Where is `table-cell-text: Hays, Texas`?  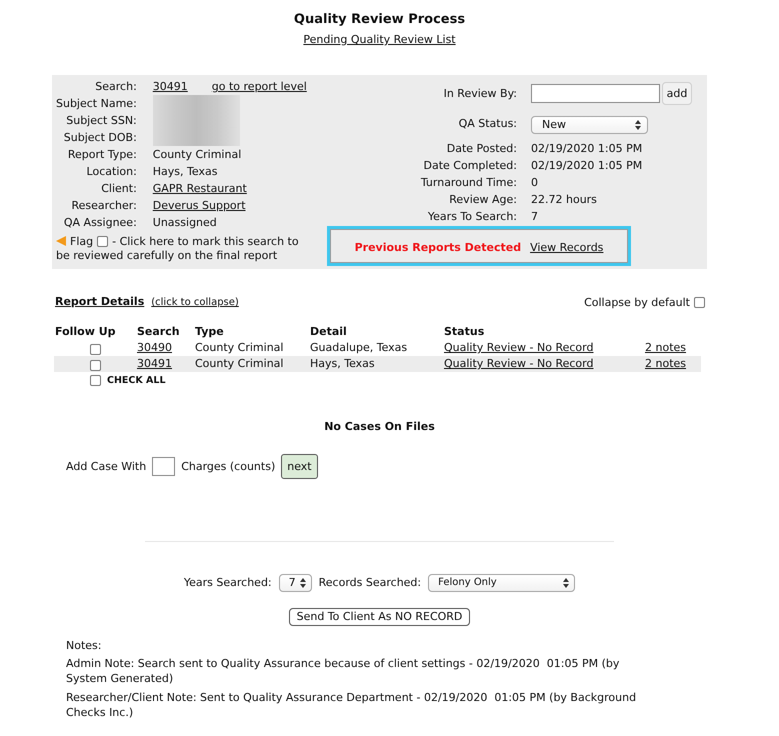 table-cell-text: Hays, Texas is located at coordinates (343, 364).